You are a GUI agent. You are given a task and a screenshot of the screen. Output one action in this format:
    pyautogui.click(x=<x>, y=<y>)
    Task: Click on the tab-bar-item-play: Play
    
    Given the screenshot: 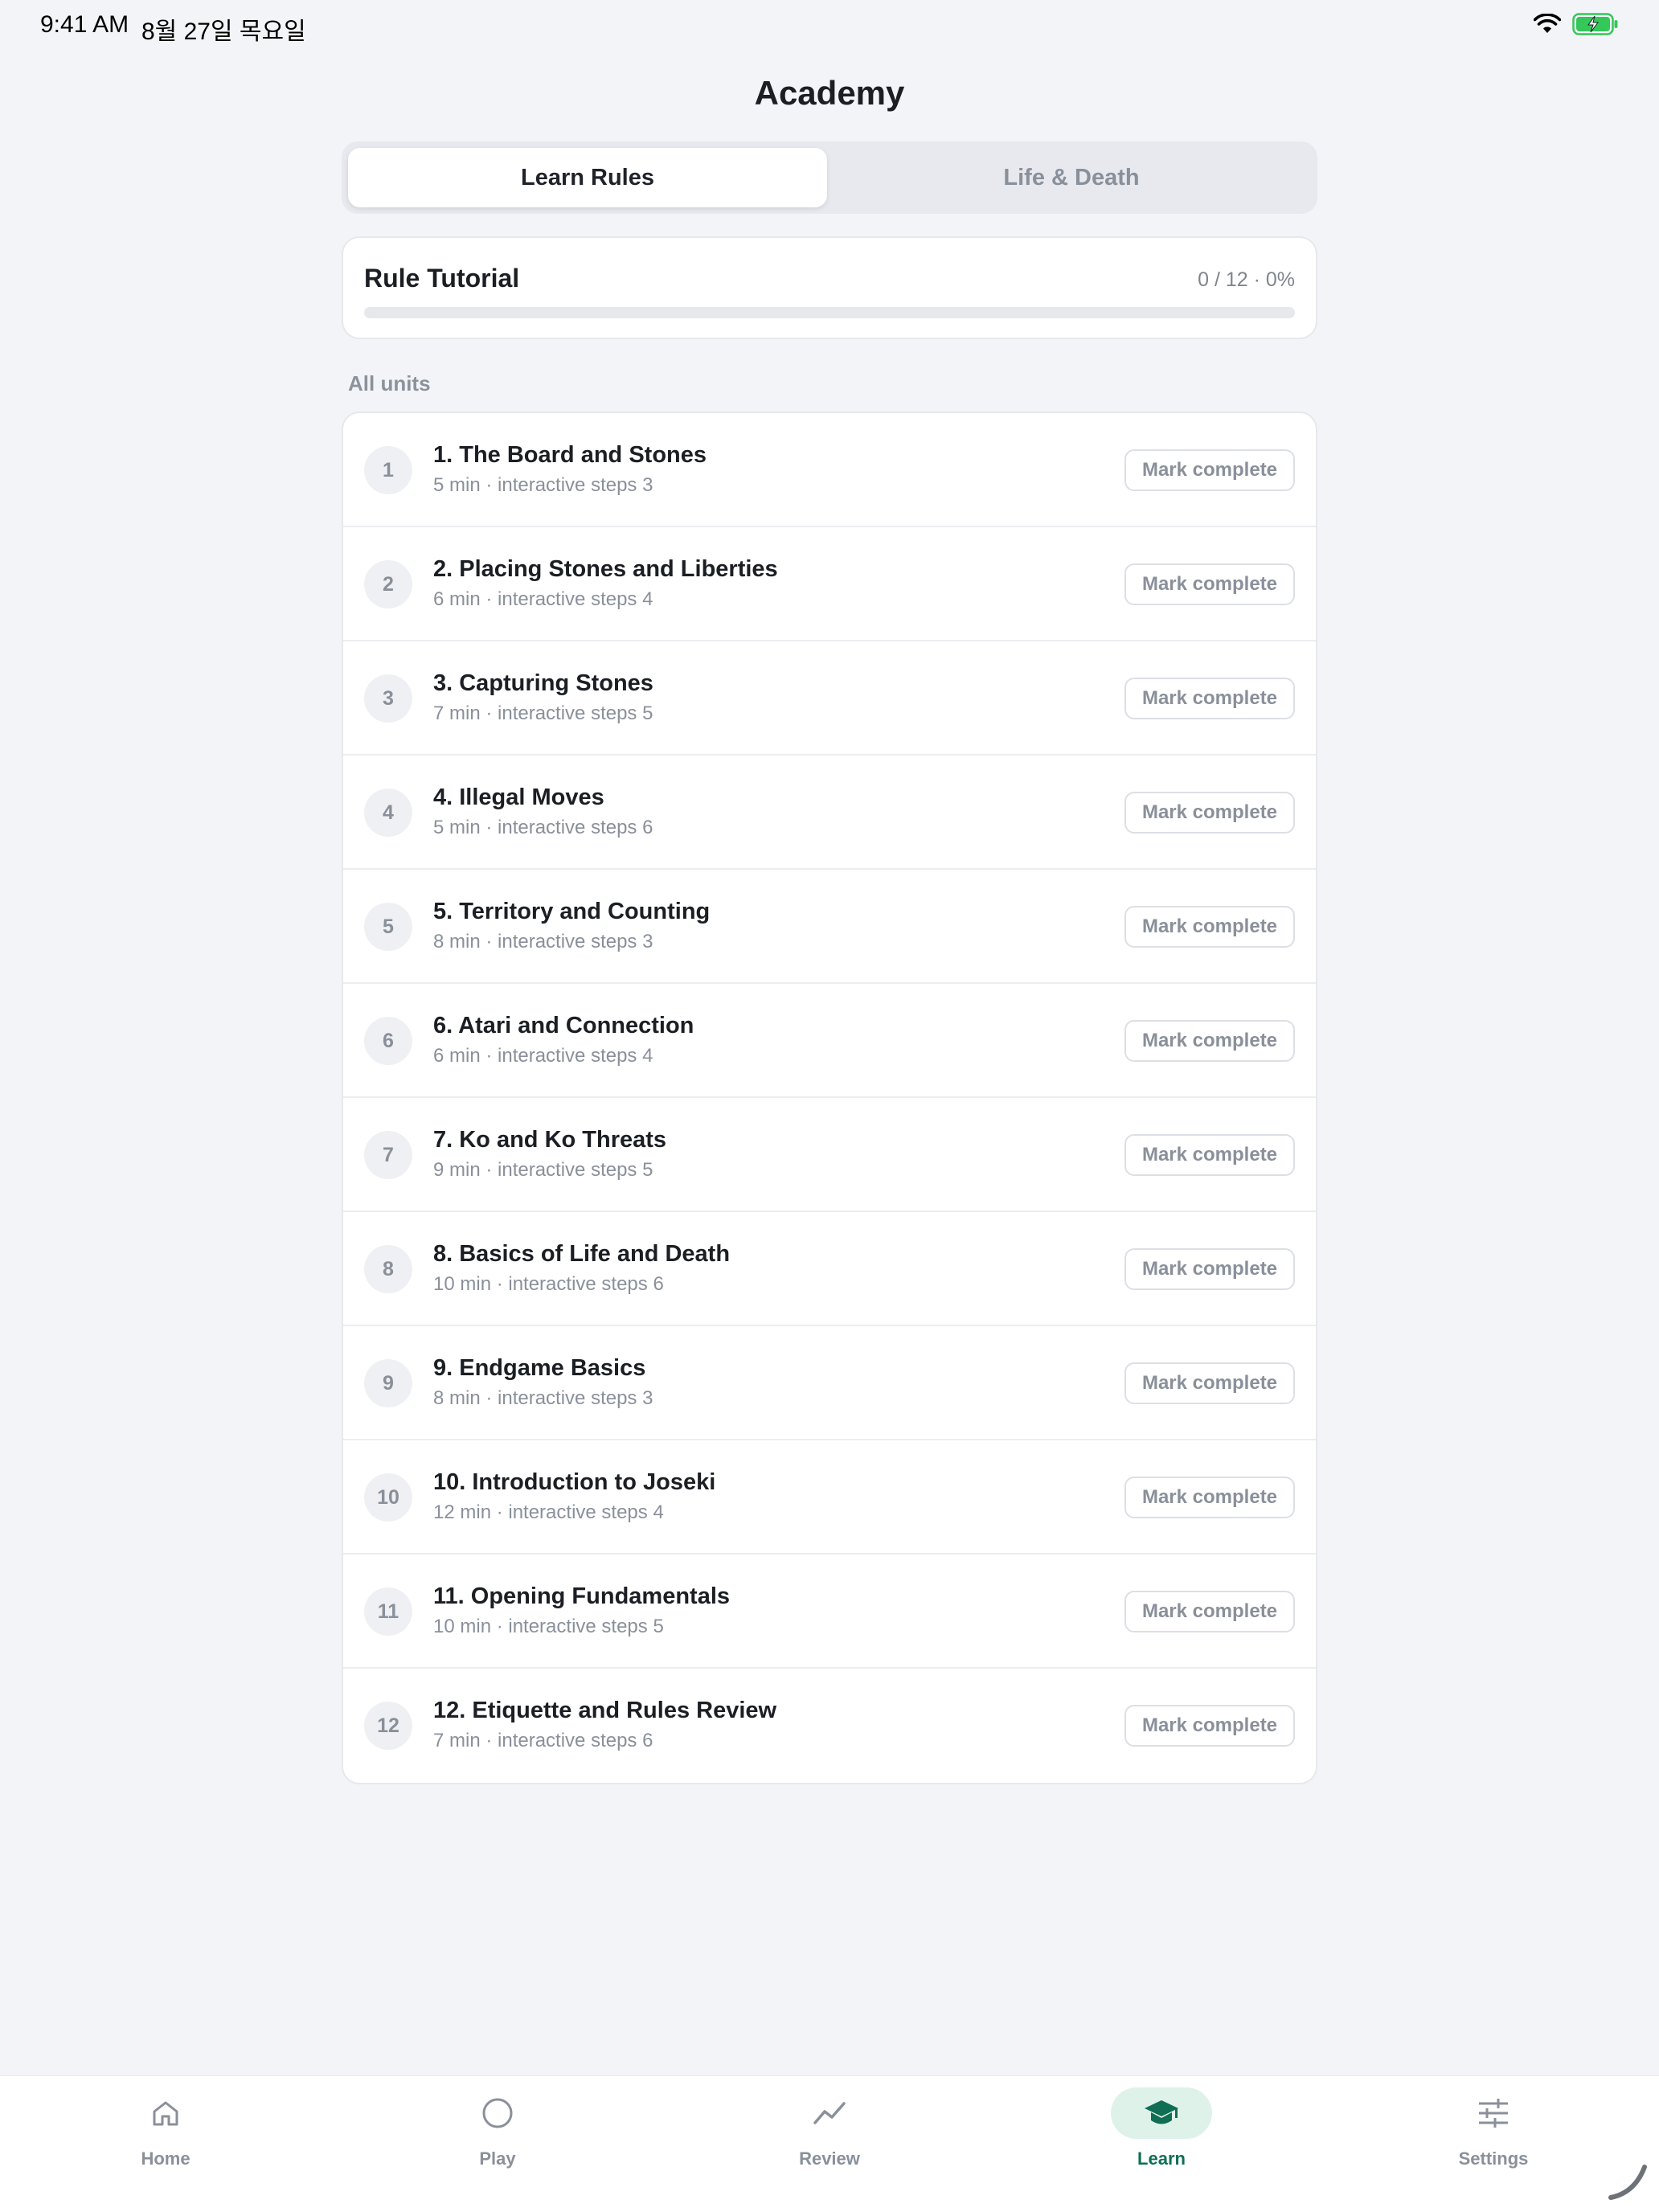 What is the action you would take?
    pyautogui.click(x=497, y=2144)
    